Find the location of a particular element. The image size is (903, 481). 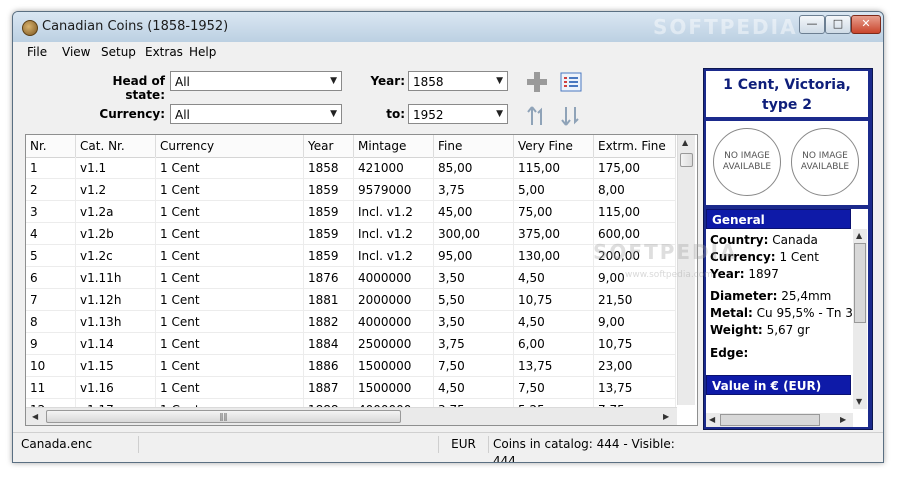

table-cell: v1.2b is located at coordinates (116, 234).